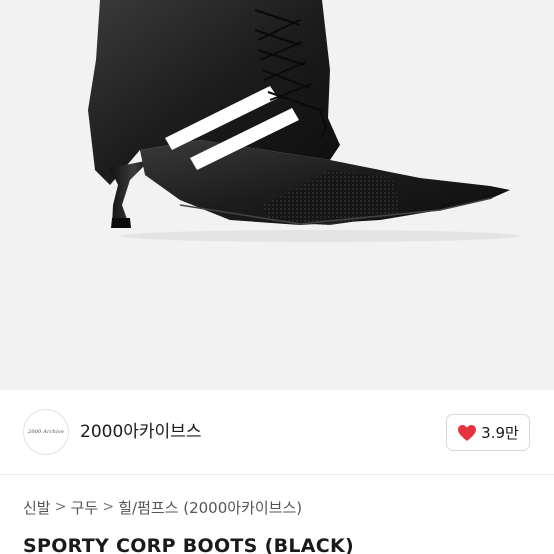  Describe the element at coordinates (500, 433) in the screenshot. I see `like-count: 3.9만` at that location.